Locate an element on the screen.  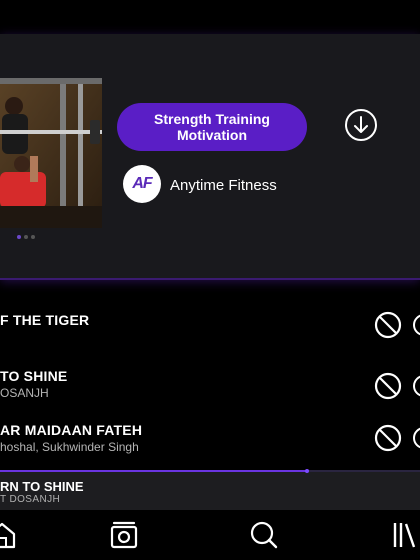
home-icon is located at coordinates (9, 535).